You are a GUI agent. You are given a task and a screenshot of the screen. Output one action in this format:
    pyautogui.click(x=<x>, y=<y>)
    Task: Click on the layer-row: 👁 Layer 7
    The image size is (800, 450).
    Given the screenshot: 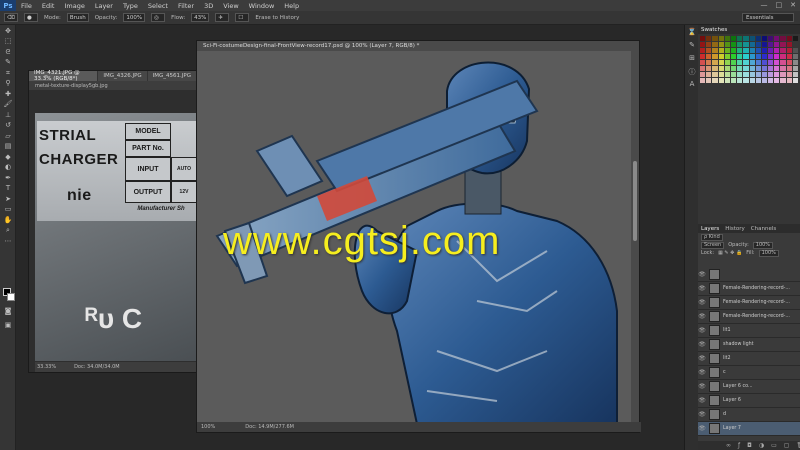 What is the action you would take?
    pyautogui.click(x=749, y=429)
    